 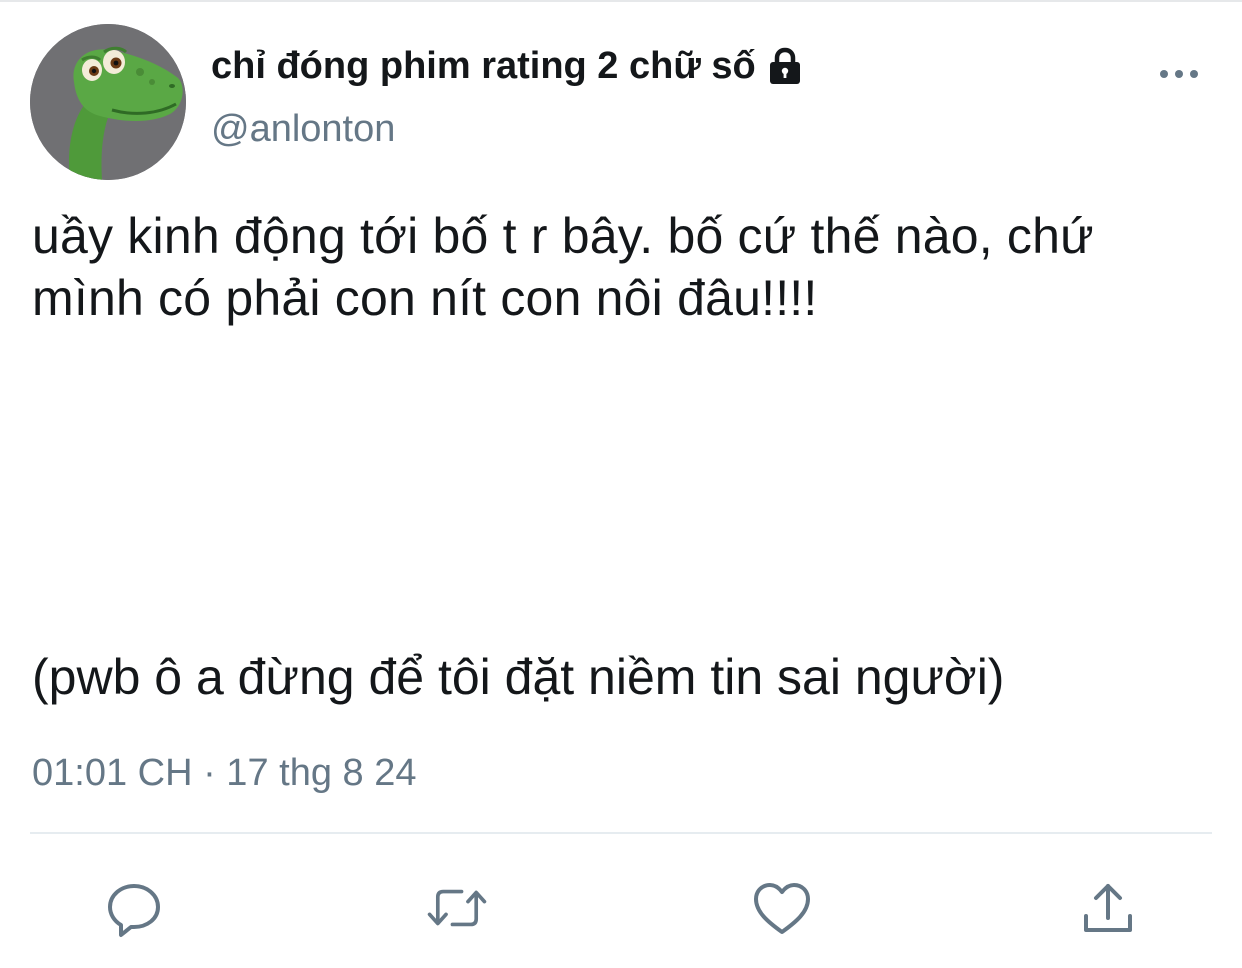 I want to click on top-divider, so click(x=621, y=1).